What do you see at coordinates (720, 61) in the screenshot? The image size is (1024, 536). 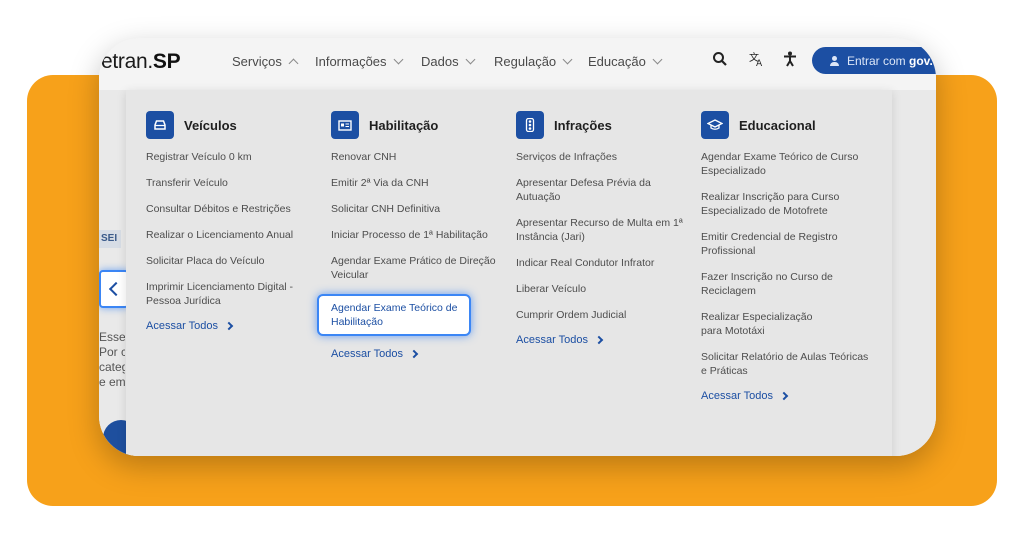 I see `search-icon` at bounding box center [720, 61].